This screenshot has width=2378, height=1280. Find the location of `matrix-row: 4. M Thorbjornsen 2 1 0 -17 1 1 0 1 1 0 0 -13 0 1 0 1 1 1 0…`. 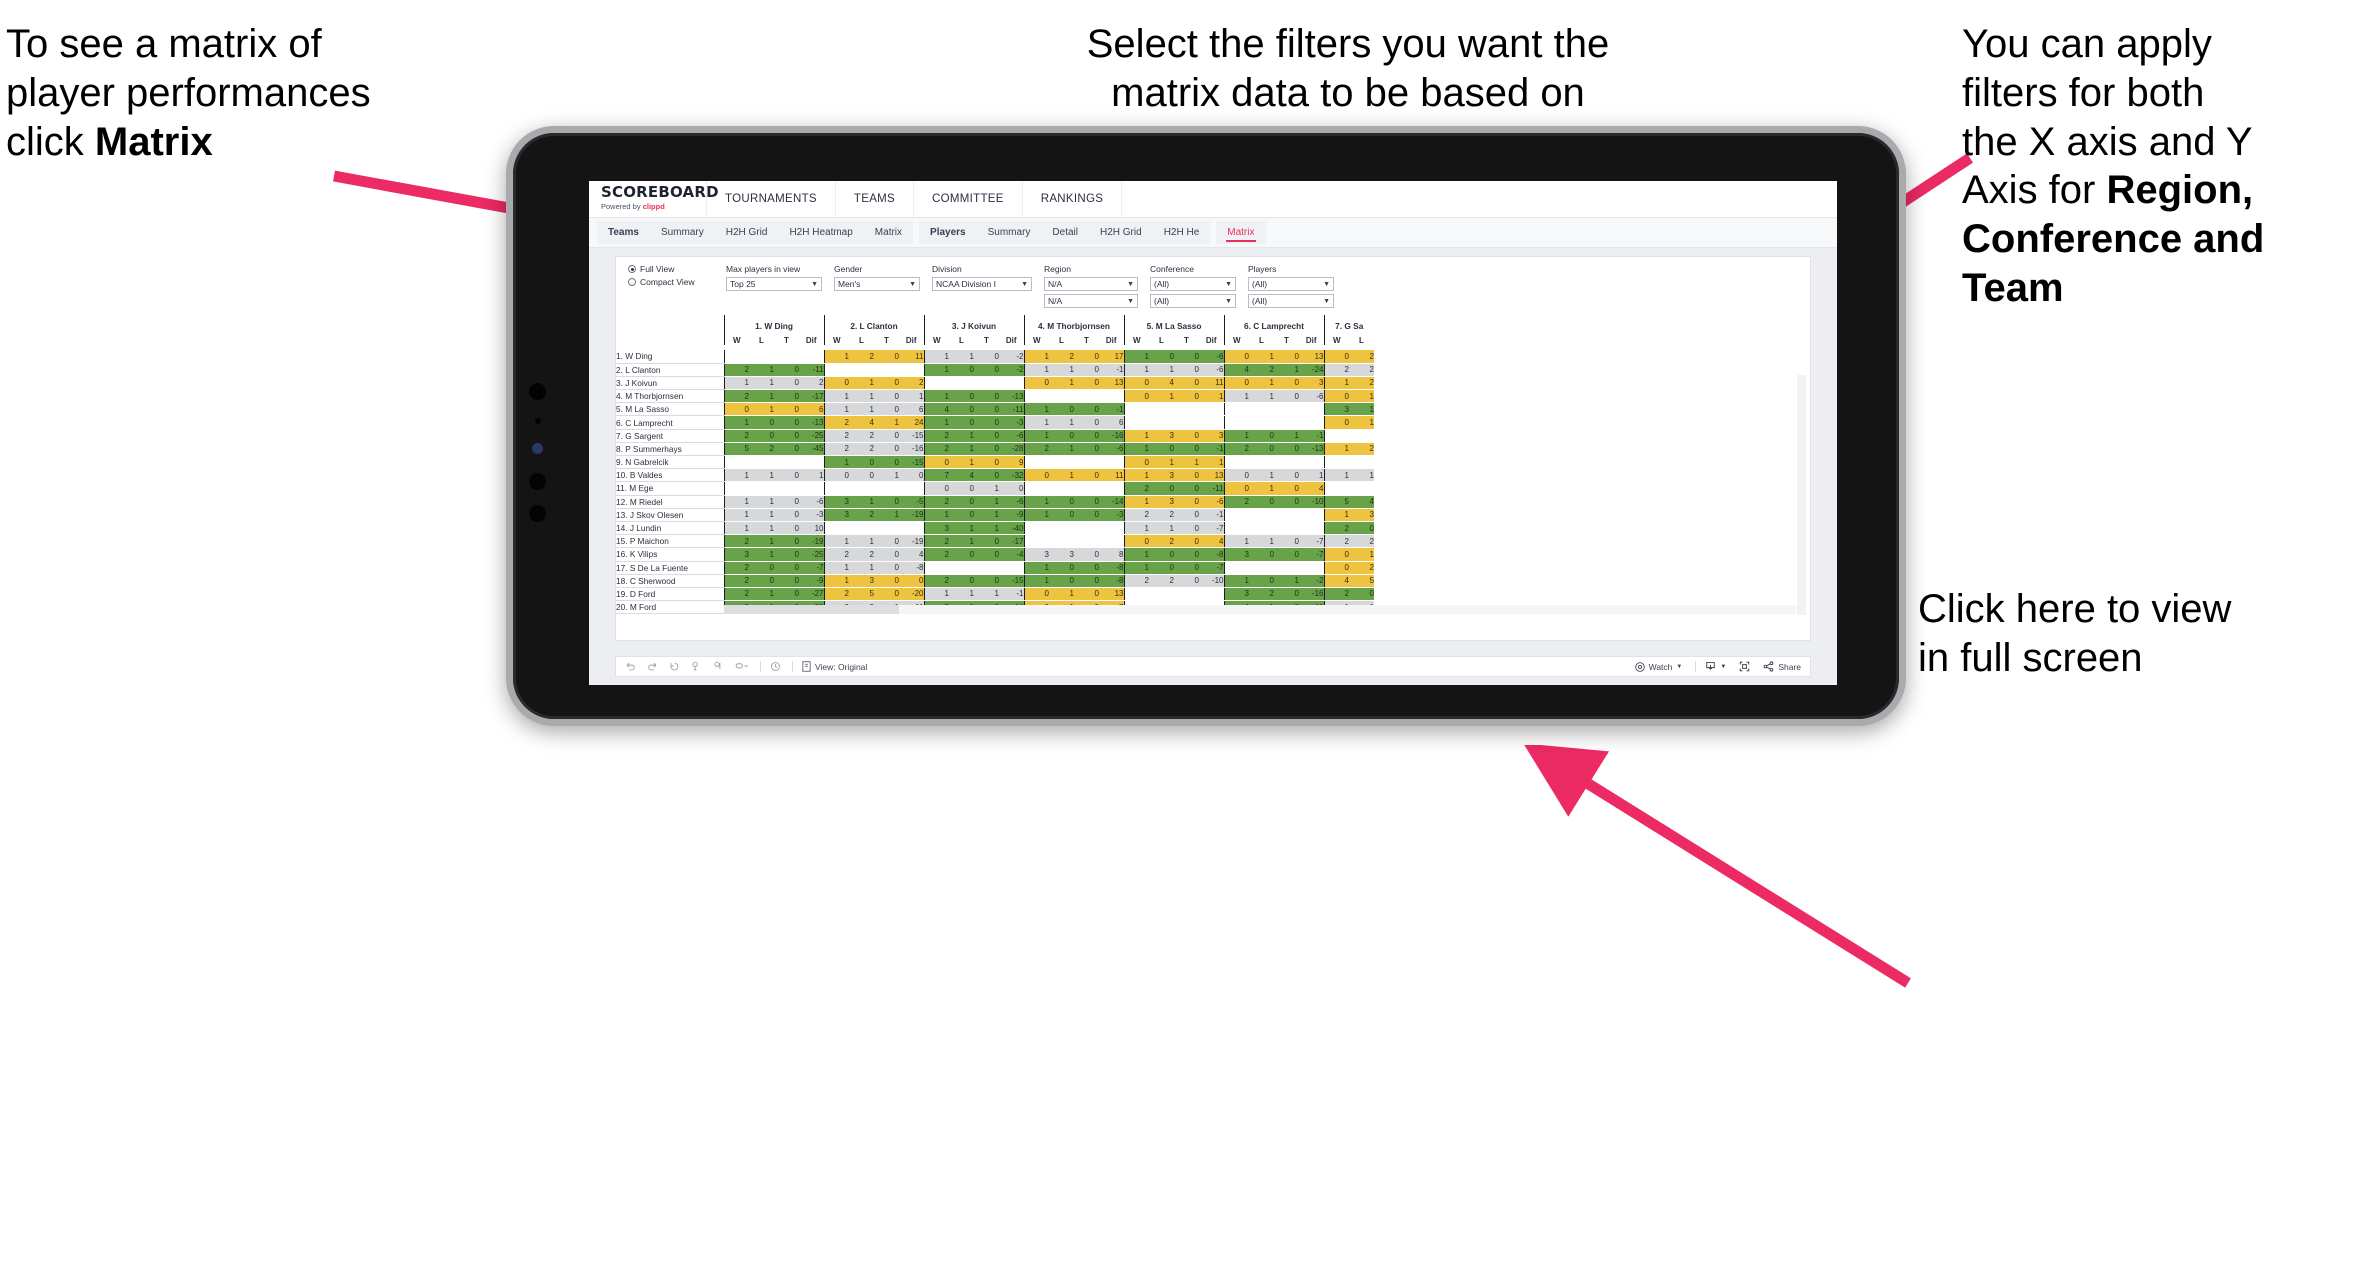

matrix-row: 4. M Thorbjornsen 2 1 0 -17 1 1 0 1 1 0 0 -13 0 1 0 1 1 1 0… is located at coordinates (995, 396).